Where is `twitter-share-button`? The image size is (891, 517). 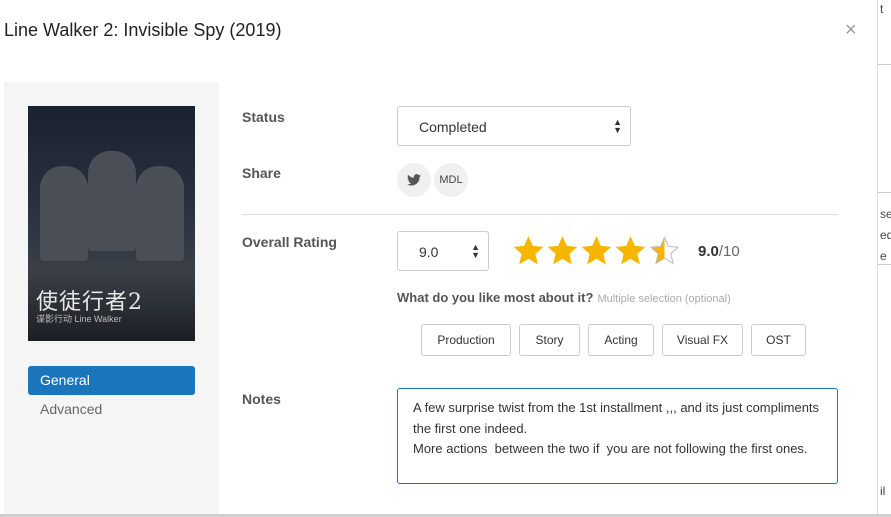
twitter-share-button is located at coordinates (414, 180).